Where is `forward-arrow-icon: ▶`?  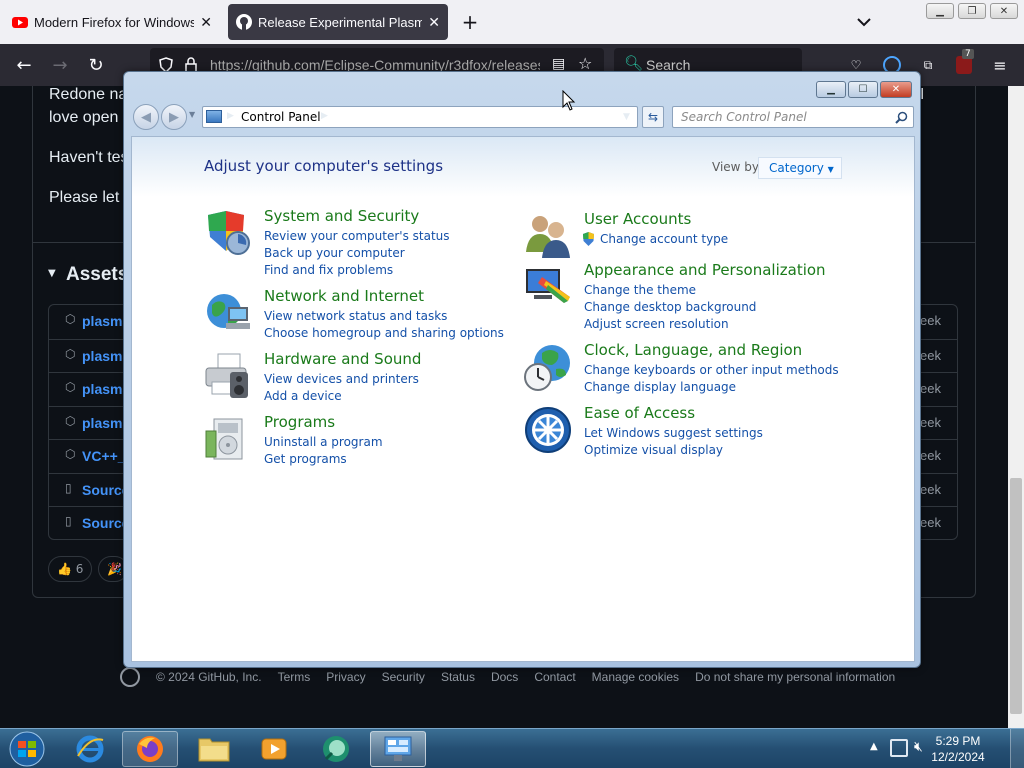
forward-arrow-icon: ▶ is located at coordinates (174, 117).